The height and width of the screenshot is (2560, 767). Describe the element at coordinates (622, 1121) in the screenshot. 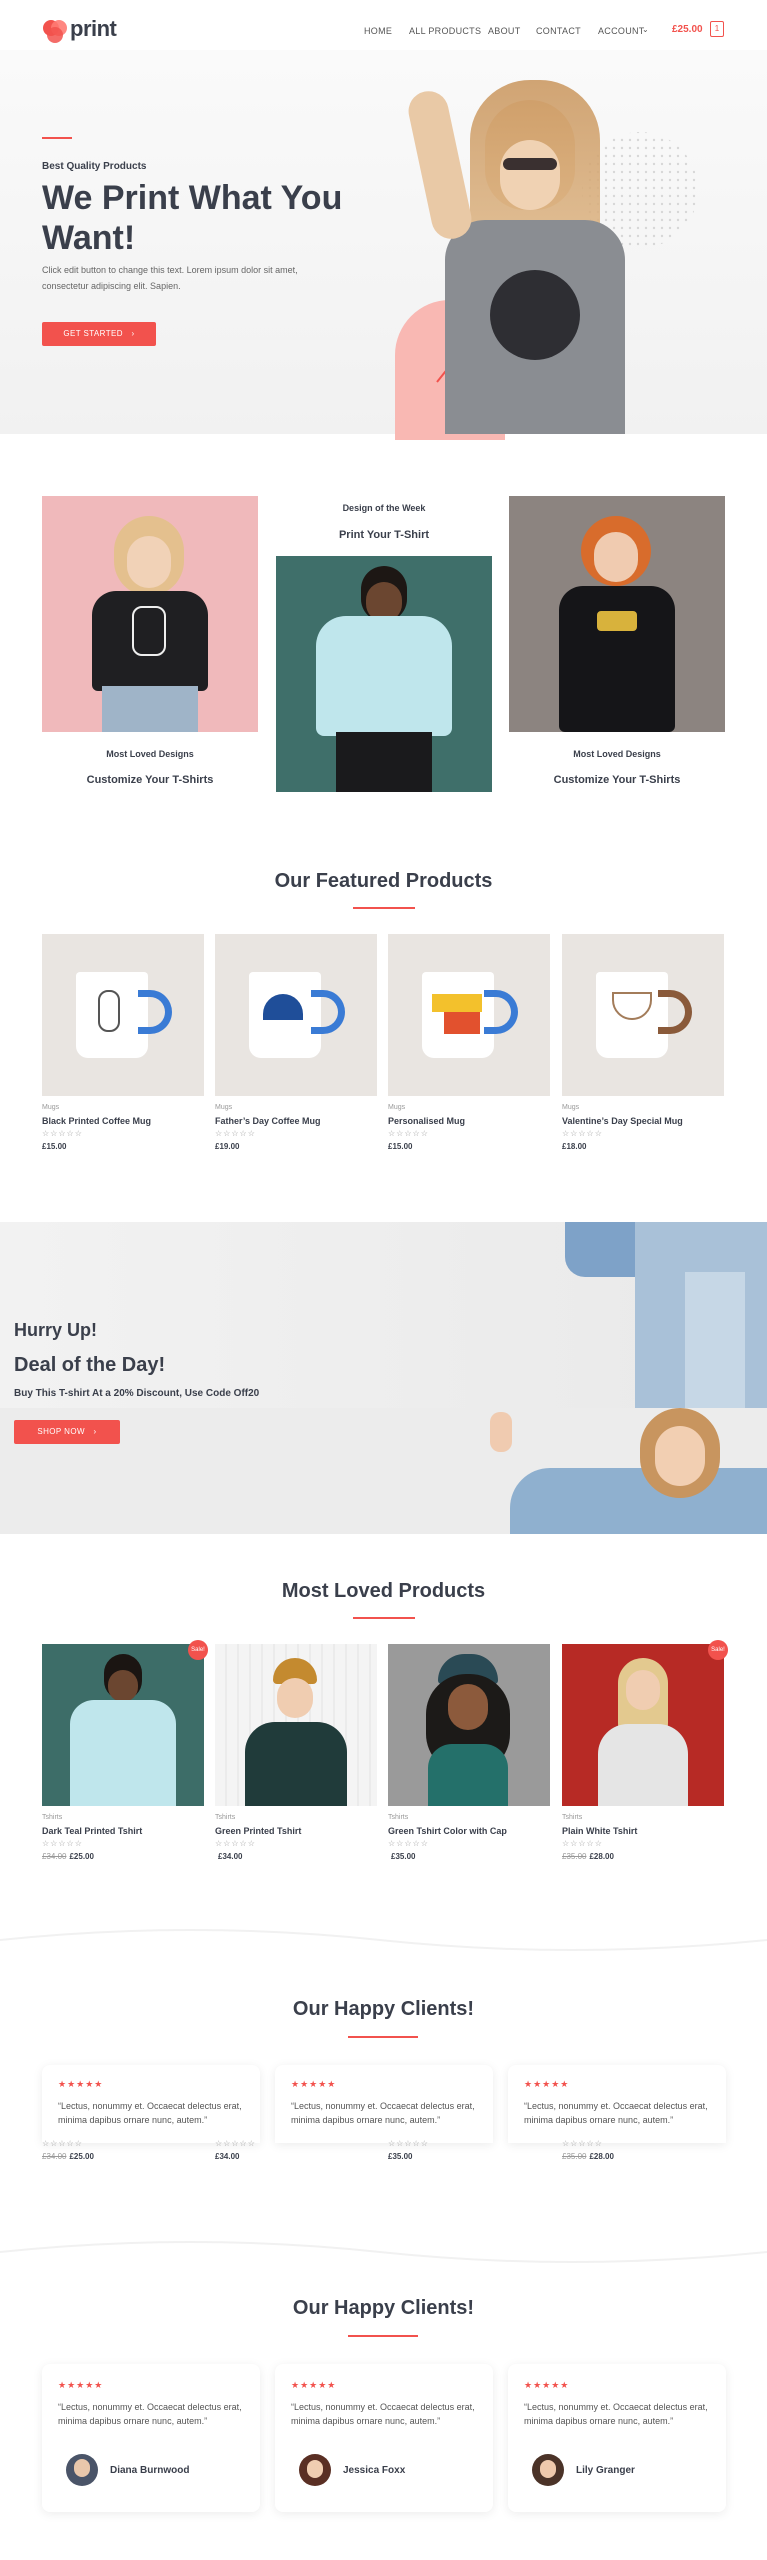

I see `product-name: Valentine’s Day Special Mug` at that location.